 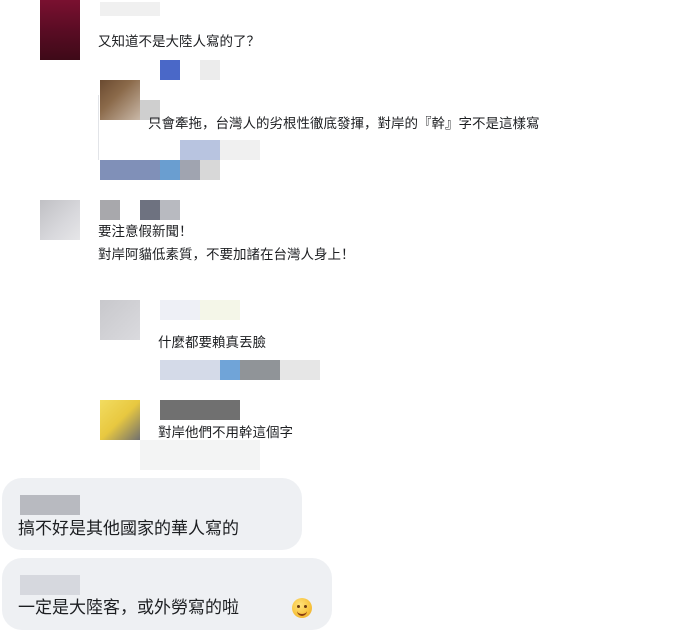 What do you see at coordinates (98, 127) in the screenshot?
I see `thread-line` at bounding box center [98, 127].